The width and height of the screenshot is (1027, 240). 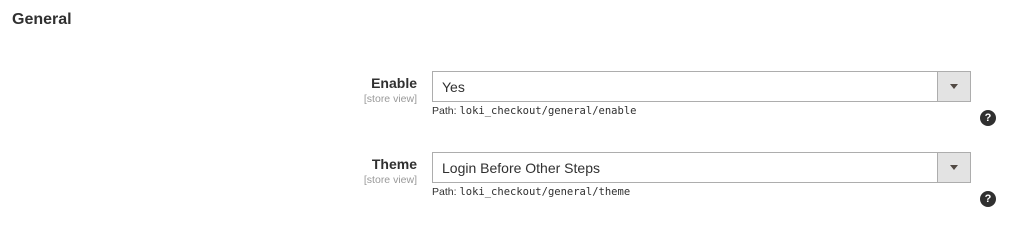 I want to click on enable-select: Yes, so click(x=701, y=86).